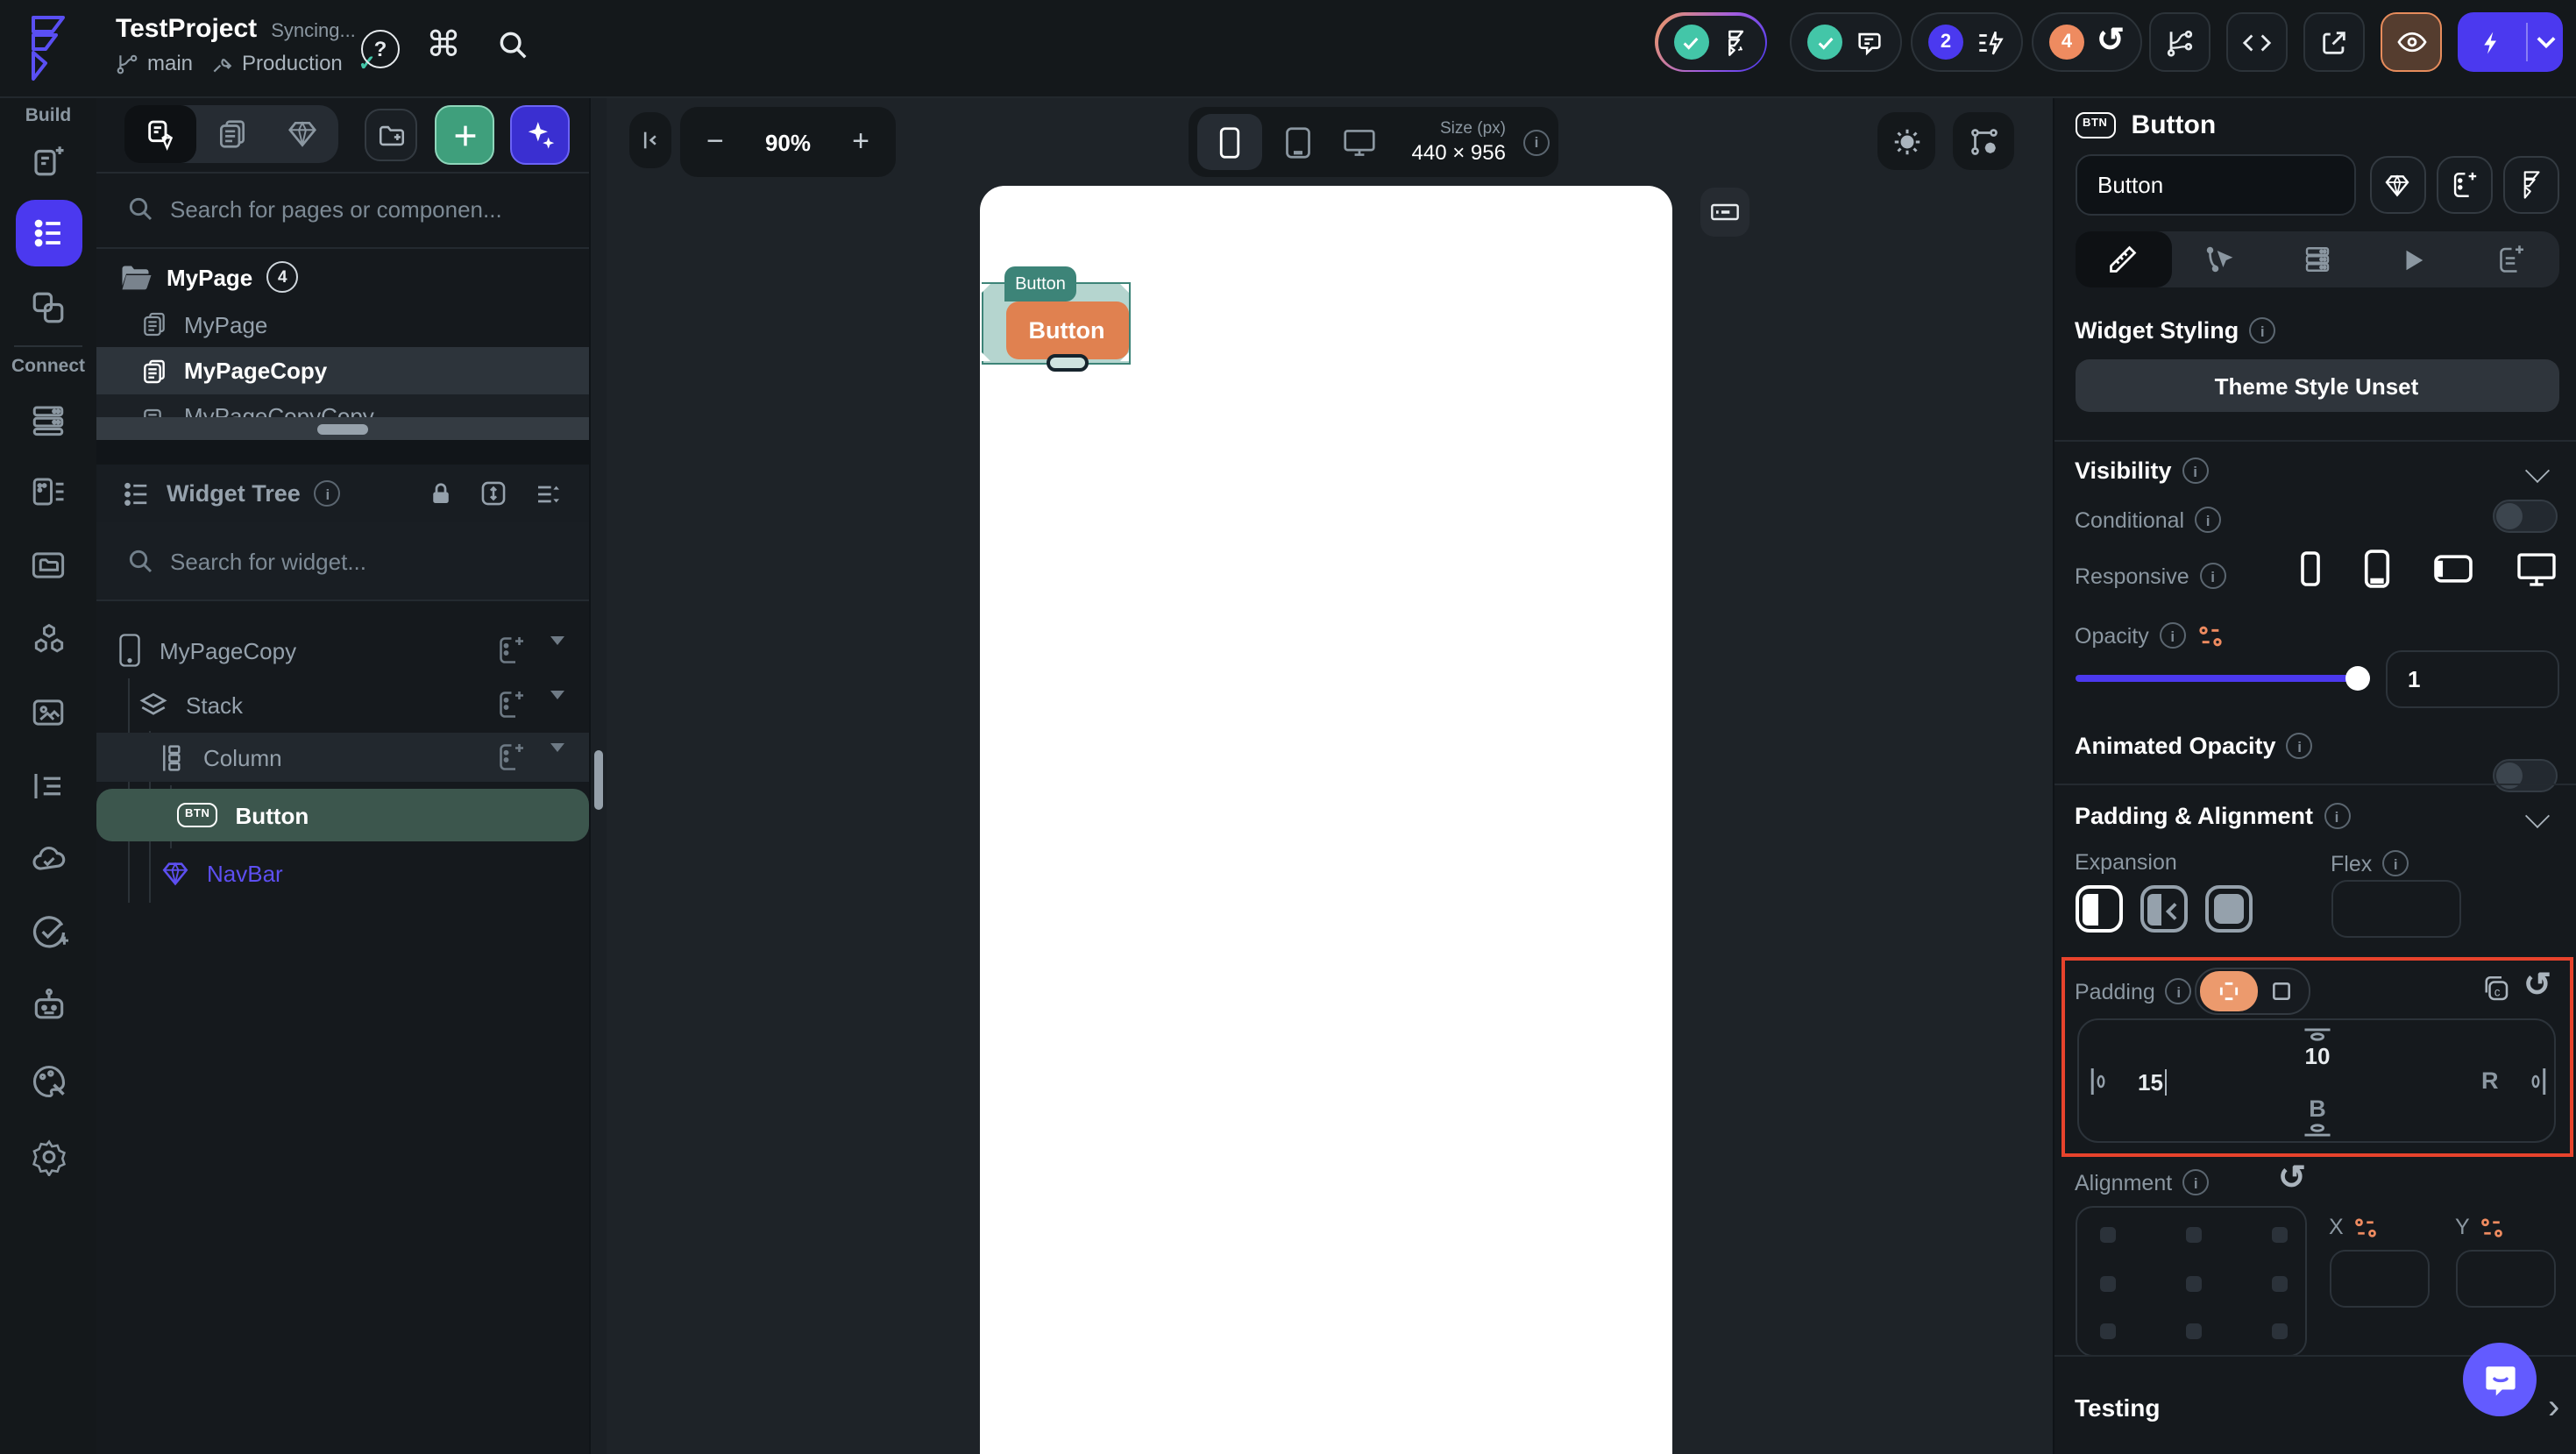  What do you see at coordinates (2334, 42) in the screenshot?
I see `open-preview-button` at bounding box center [2334, 42].